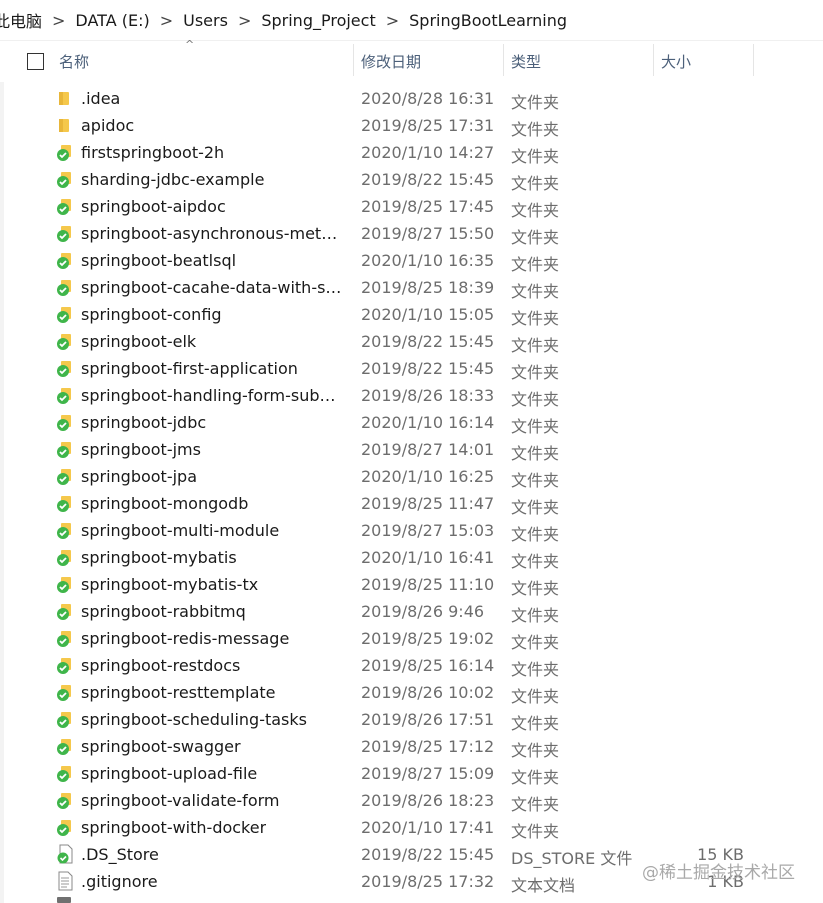 Image resolution: width=823 pixels, height=903 pixels. Describe the element at coordinates (119, 881) in the screenshot. I see `file-name: .gitignore` at that location.